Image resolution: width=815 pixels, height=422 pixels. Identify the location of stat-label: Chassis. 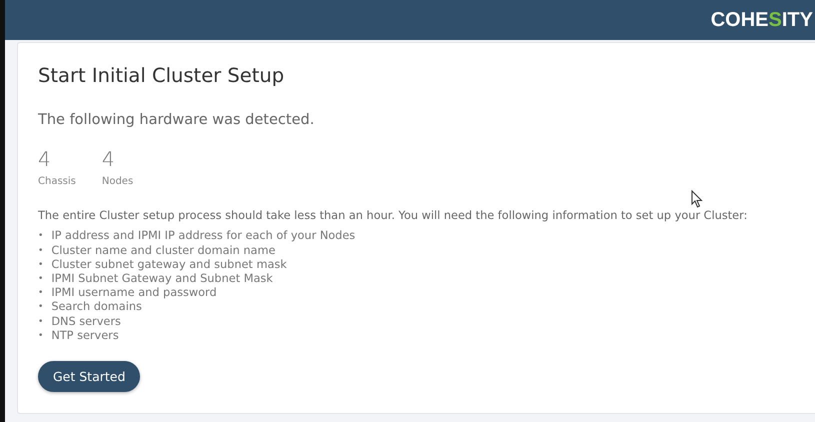
(57, 182).